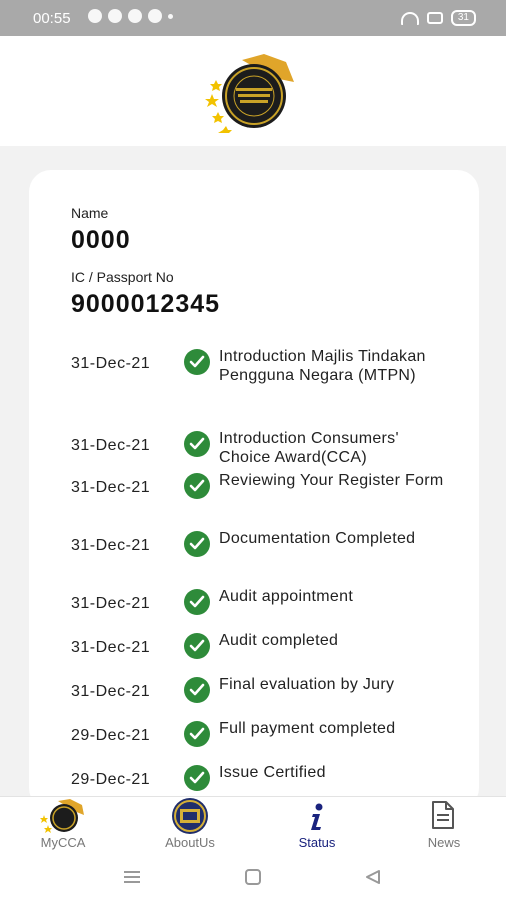 This screenshot has width=506, height=900. I want to click on message-icon, so click(95, 16).